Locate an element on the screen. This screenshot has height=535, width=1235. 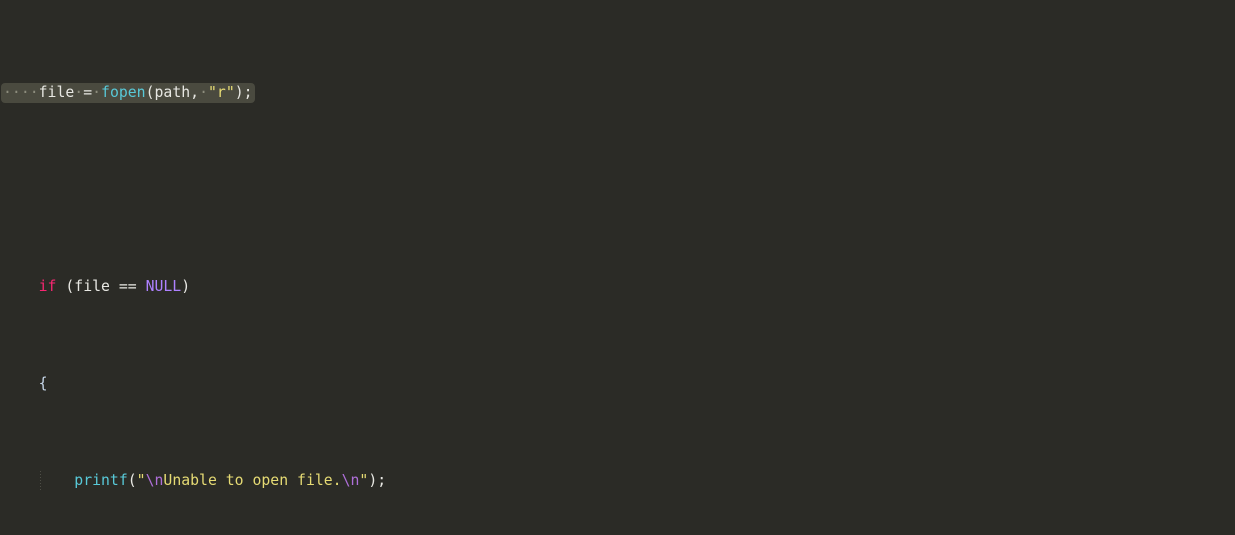
quote-close: " is located at coordinates (364, 480).